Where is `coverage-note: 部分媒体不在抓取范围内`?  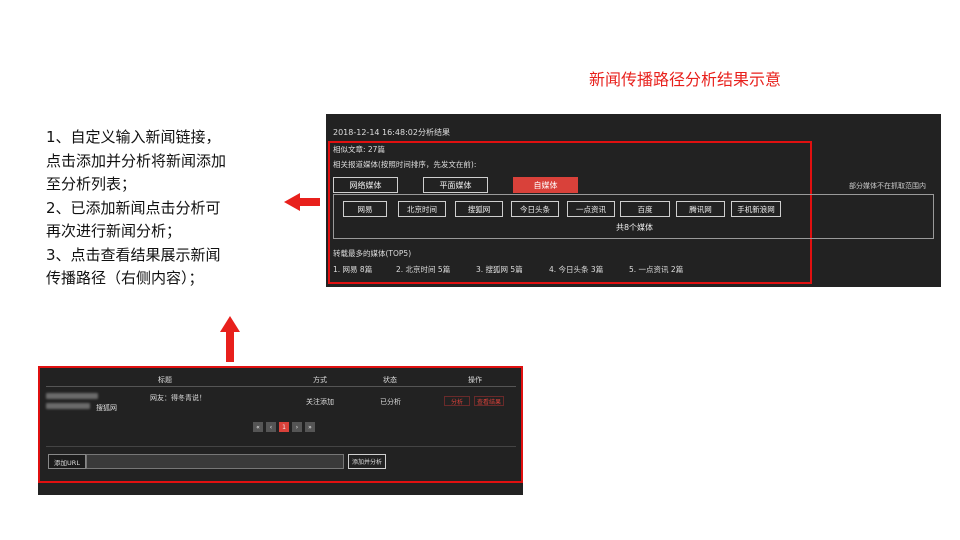 coverage-note: 部分媒体不在抓取范围内 is located at coordinates (887, 186).